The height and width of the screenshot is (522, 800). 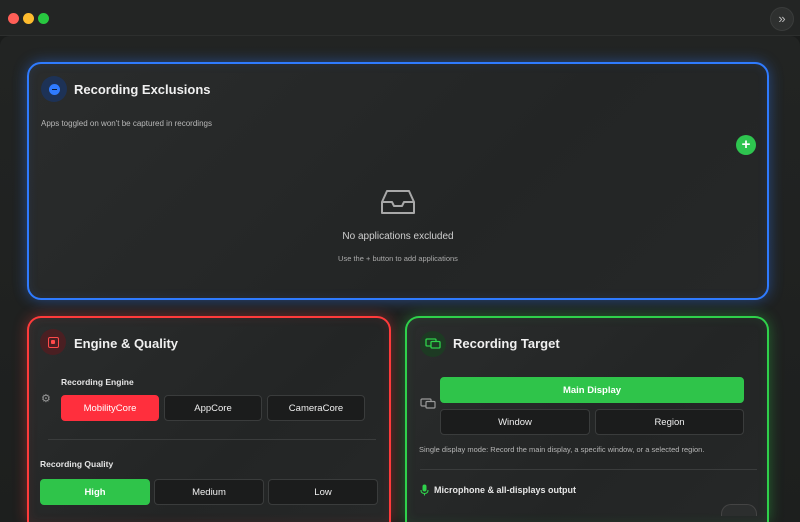 I want to click on engine-option-cameracore: CameraCore, so click(x=316, y=408).